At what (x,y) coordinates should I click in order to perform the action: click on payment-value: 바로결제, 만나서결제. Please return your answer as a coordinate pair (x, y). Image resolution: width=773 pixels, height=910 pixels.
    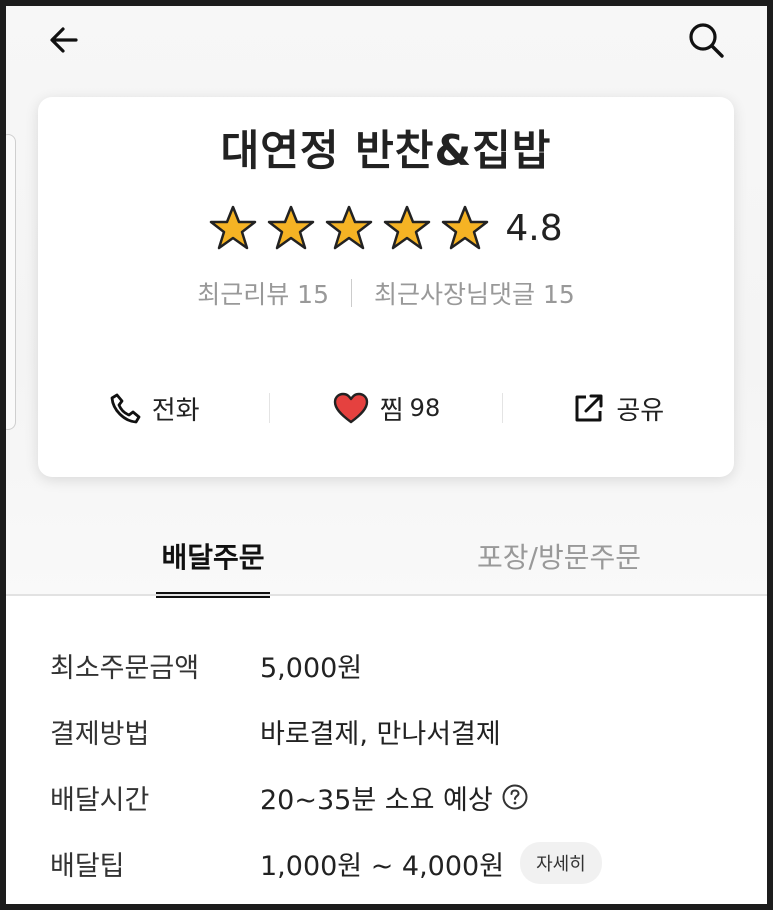
    Looking at the image, I should click on (380, 734).